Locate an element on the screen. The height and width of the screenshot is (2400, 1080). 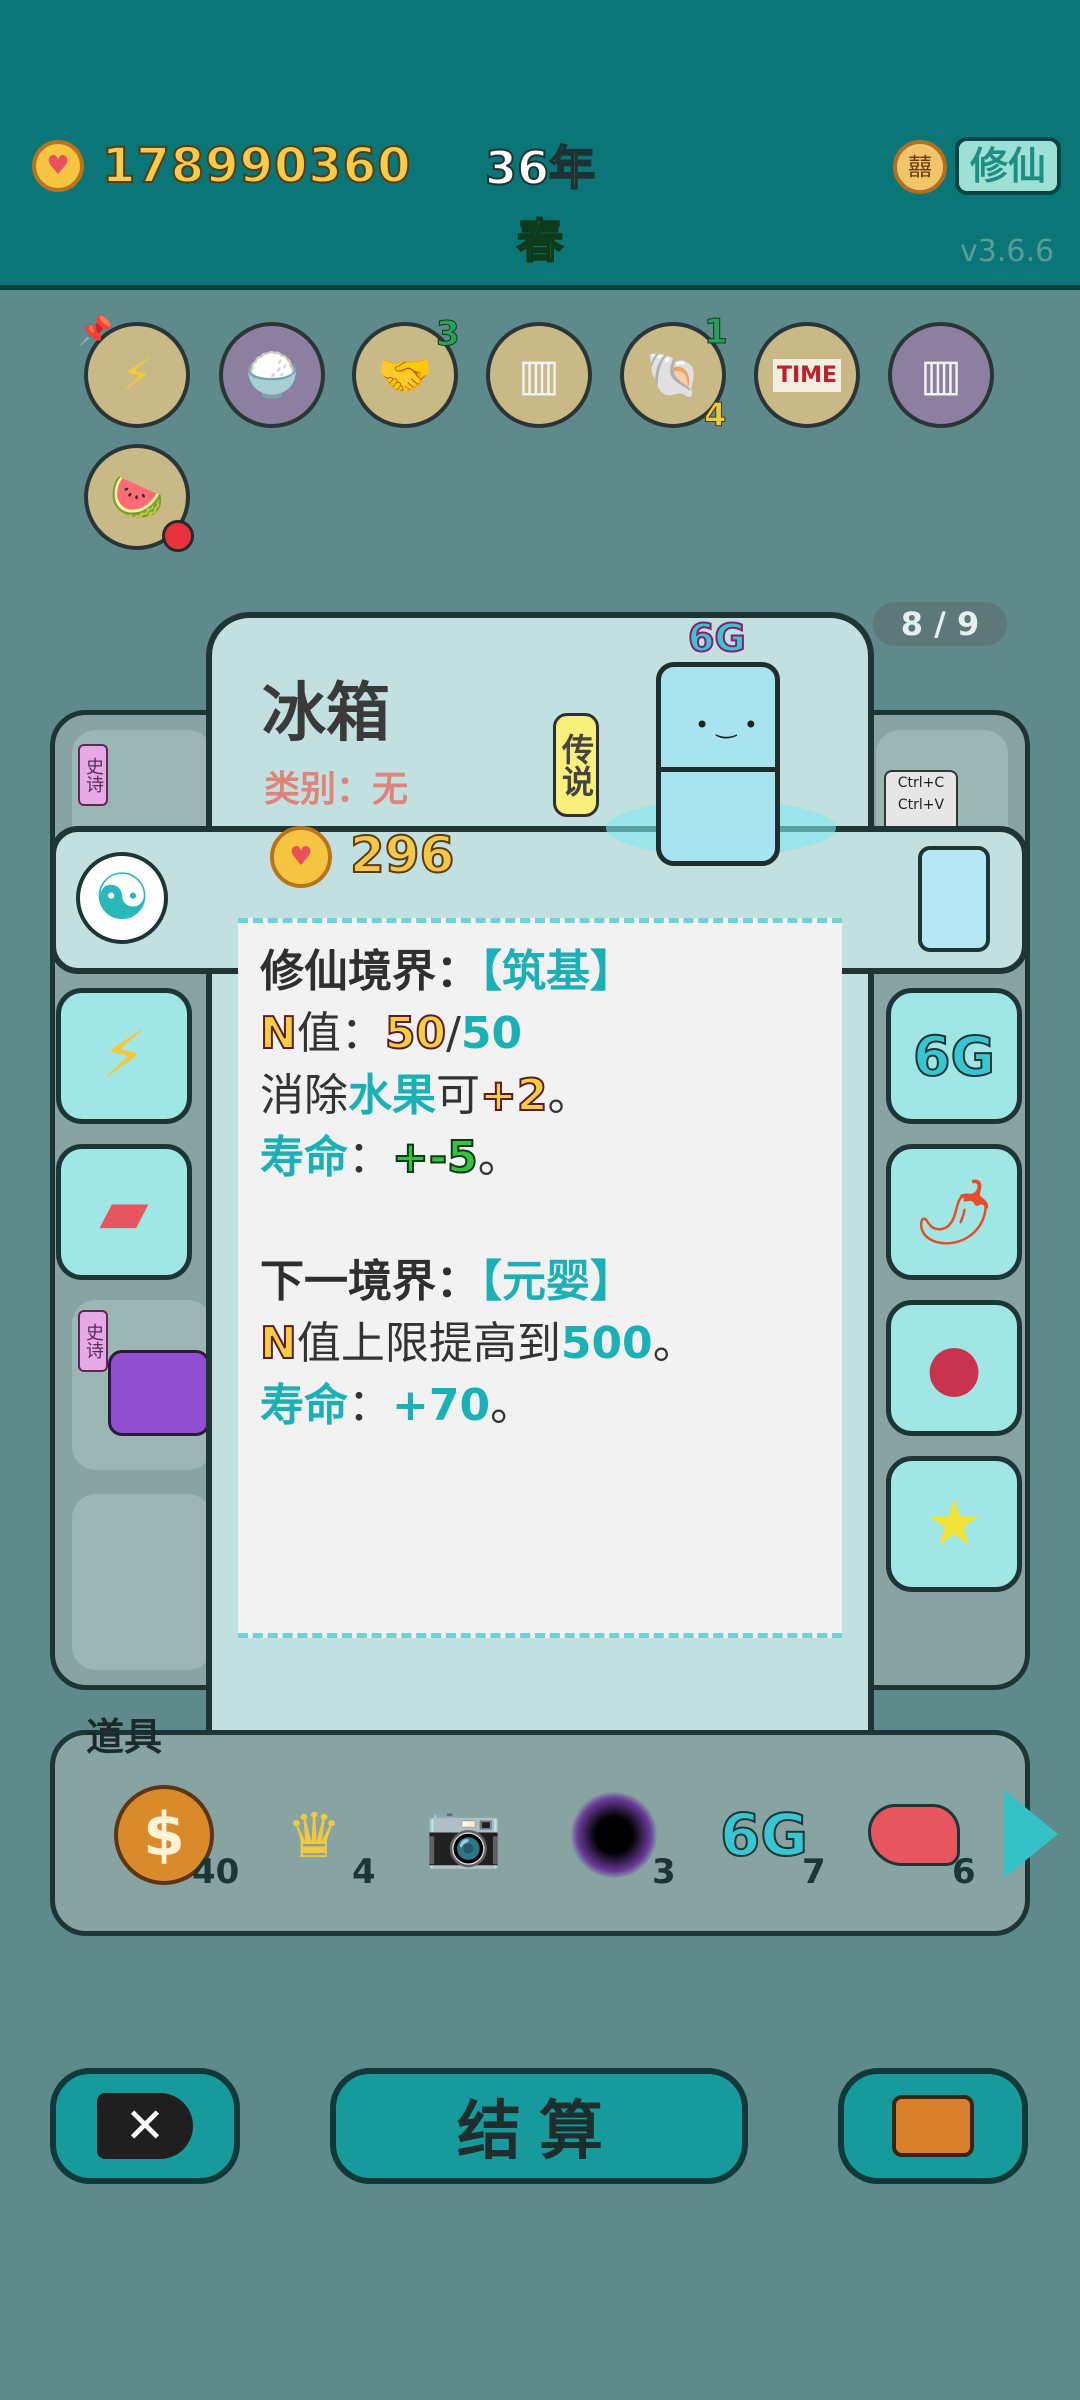
handshake-count: 3 is located at coordinates (448, 334).